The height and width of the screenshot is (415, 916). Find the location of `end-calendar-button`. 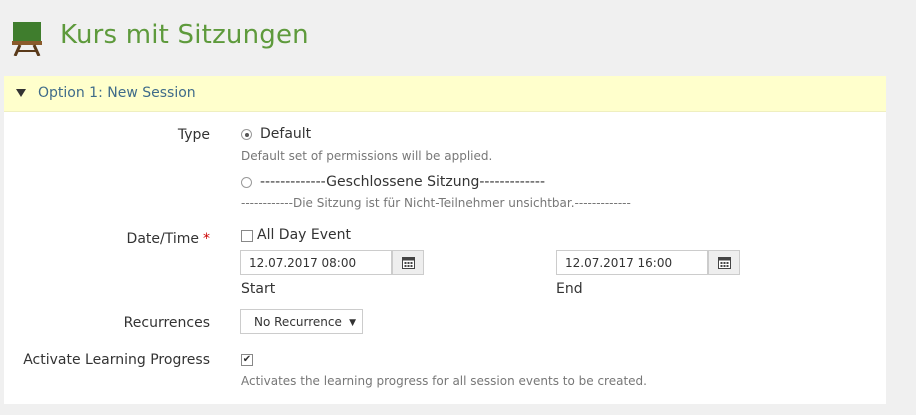

end-calendar-button is located at coordinates (724, 262).